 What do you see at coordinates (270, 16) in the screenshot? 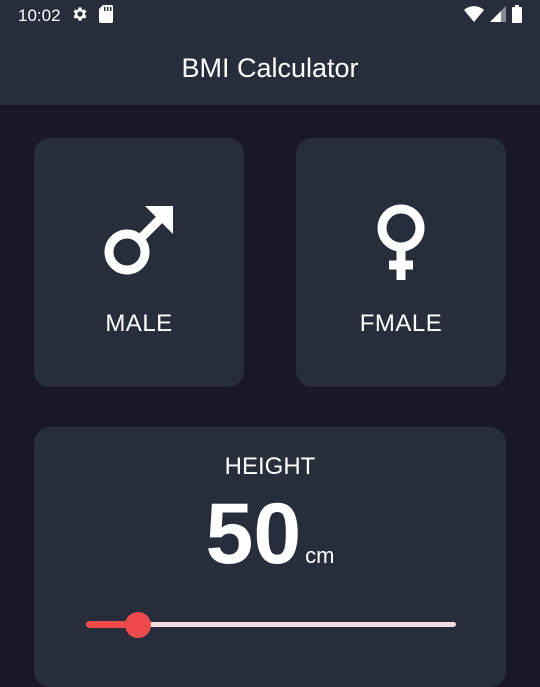
I see `status-bar: 10:02` at bounding box center [270, 16].